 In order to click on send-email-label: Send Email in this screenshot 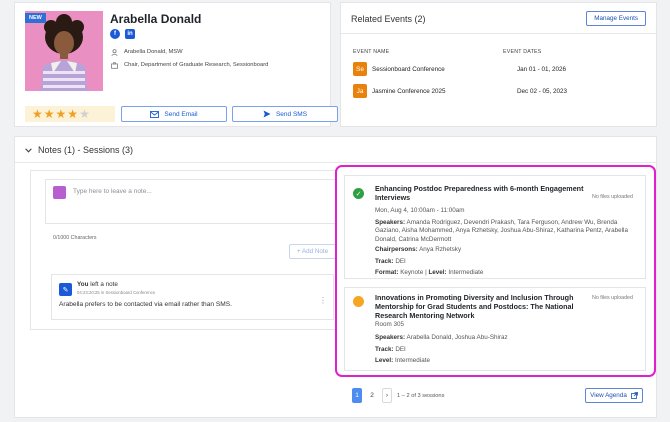, I will do `click(181, 114)`.